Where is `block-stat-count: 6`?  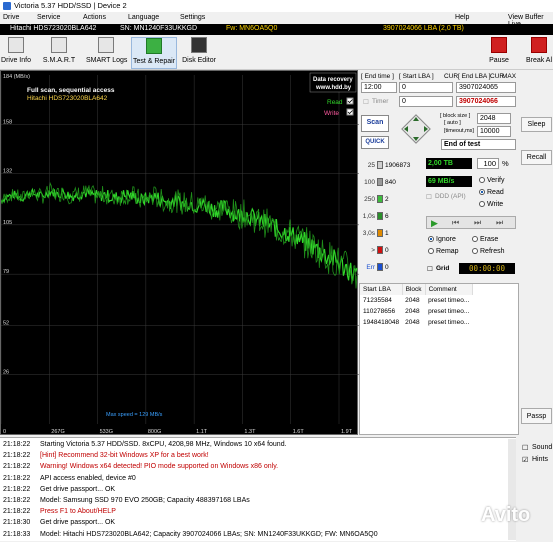 block-stat-count: 6 is located at coordinates (387, 216).